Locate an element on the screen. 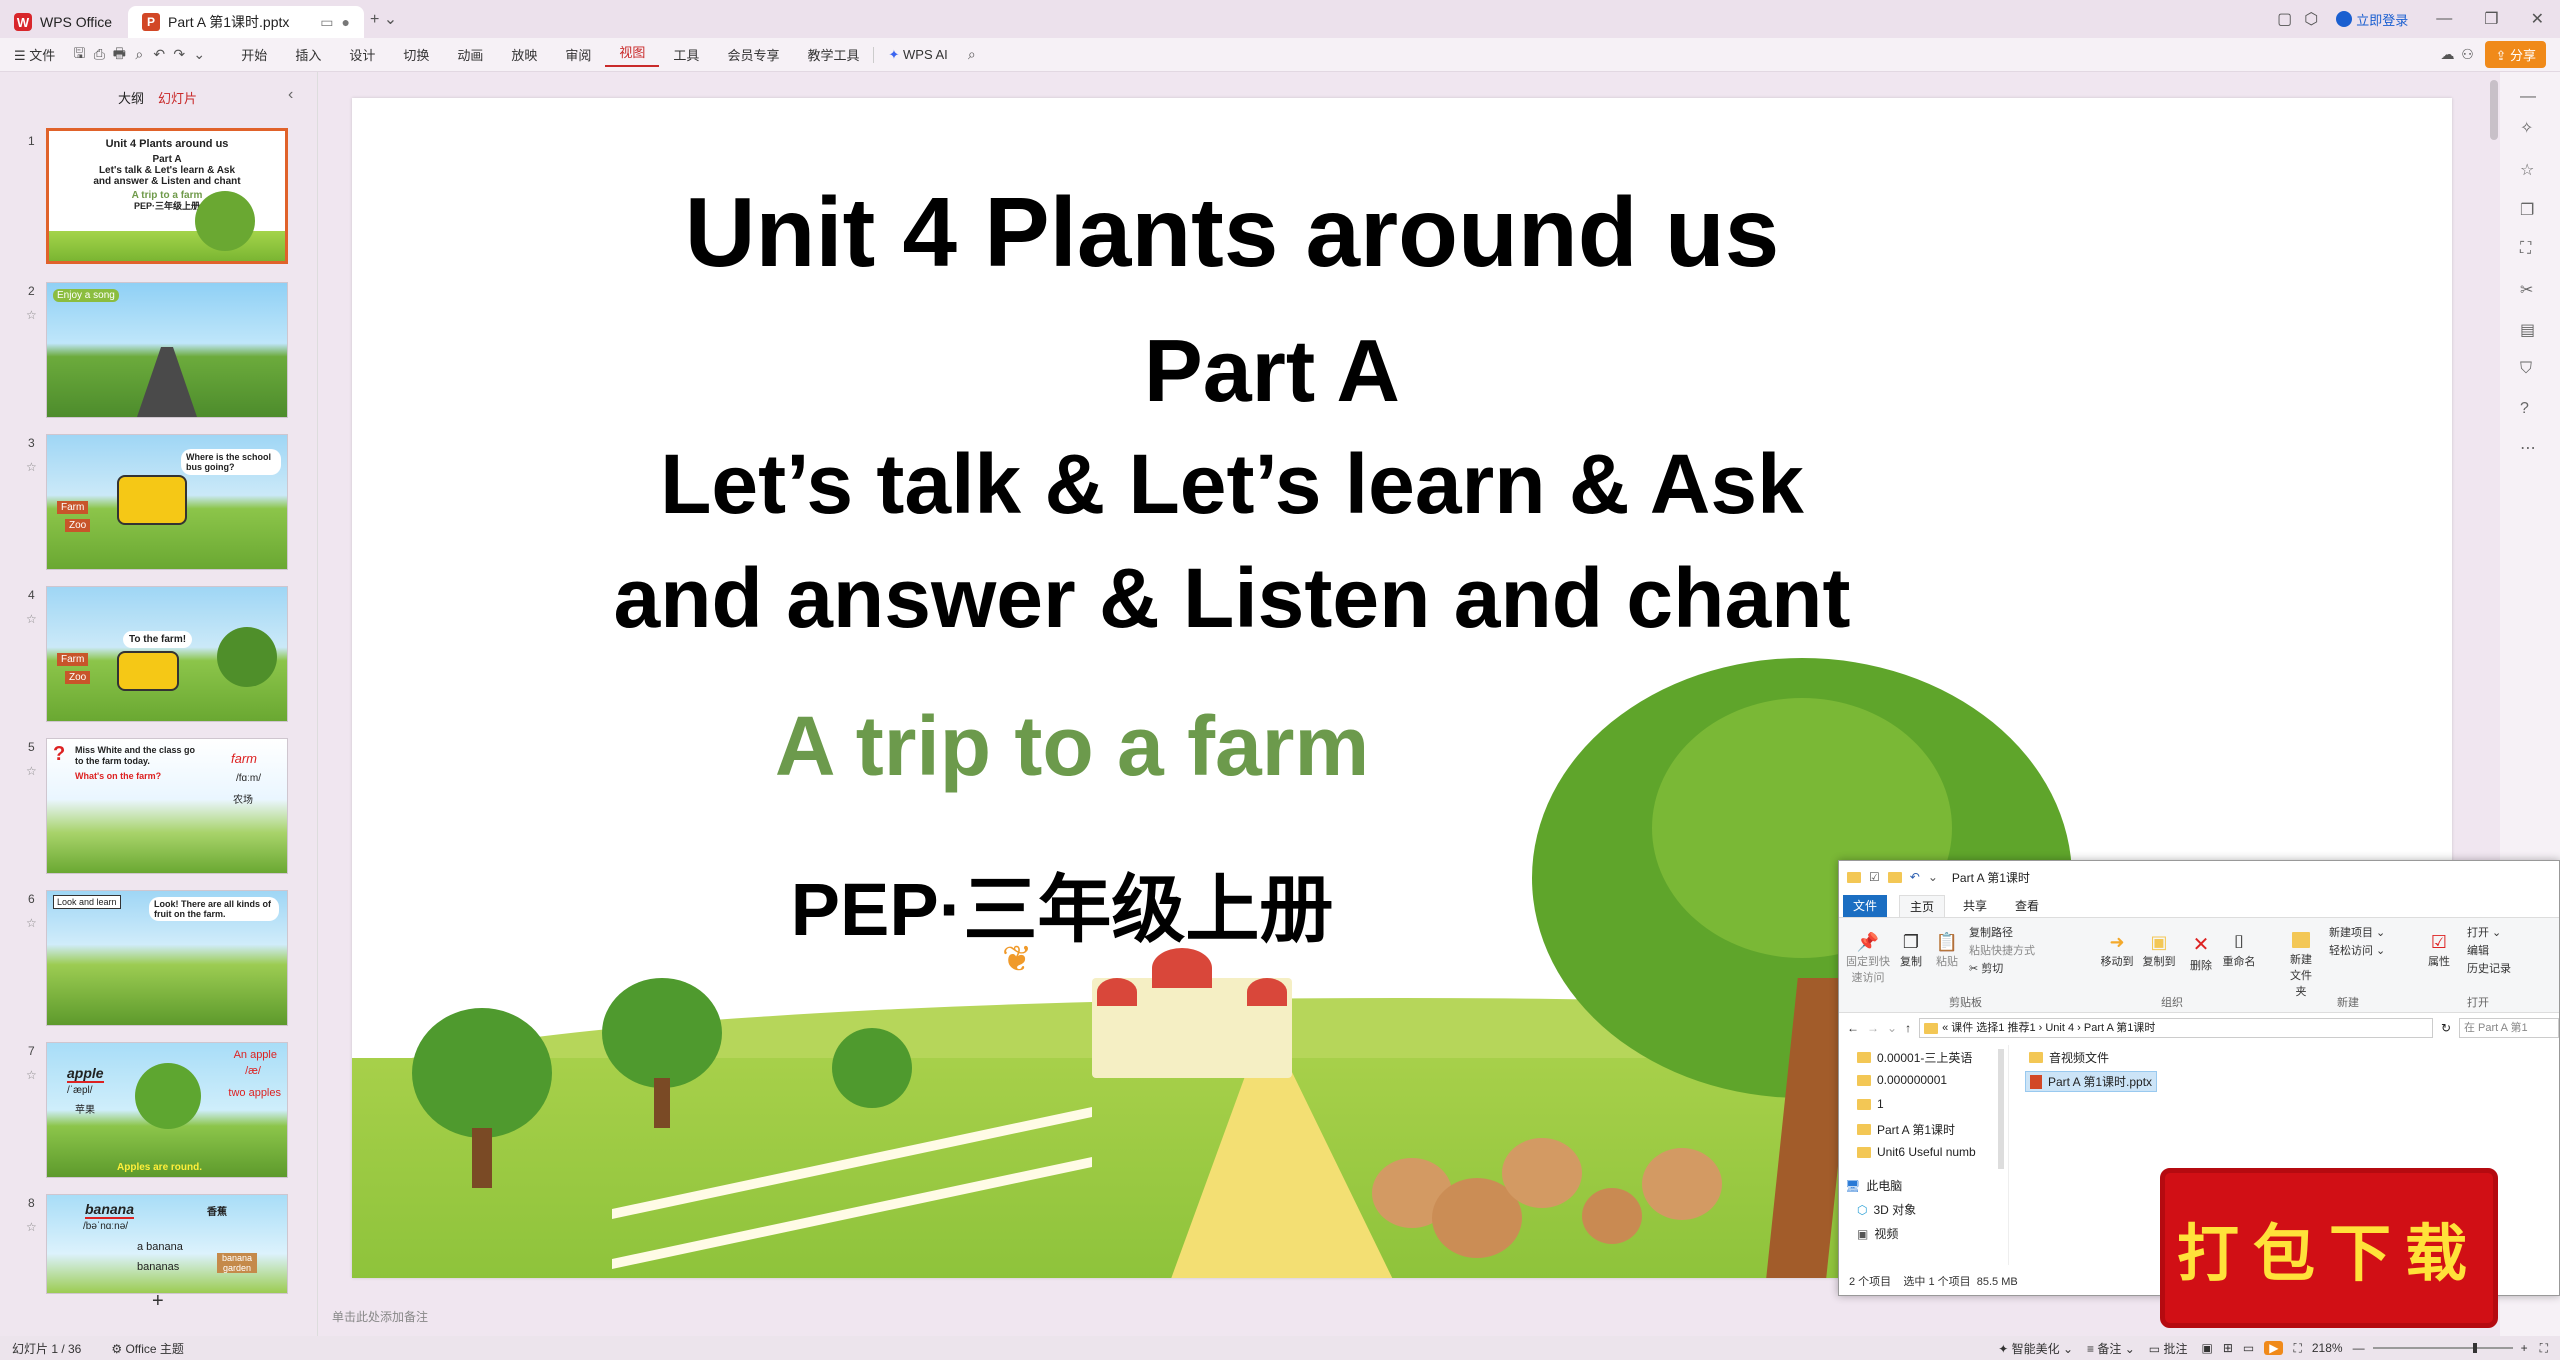 This screenshot has width=2560, height=1360. search-box: 在 Part A 第1 is located at coordinates (2509, 1028).